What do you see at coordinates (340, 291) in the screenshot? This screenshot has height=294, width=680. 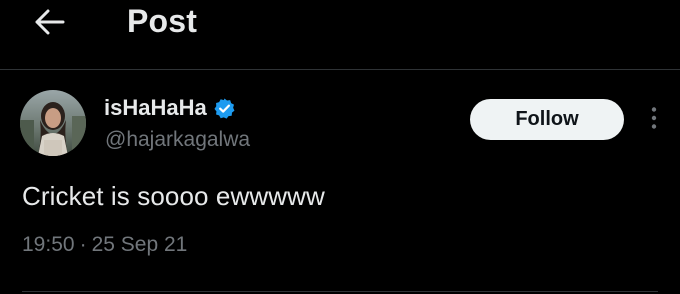 I see `post-divider` at bounding box center [340, 291].